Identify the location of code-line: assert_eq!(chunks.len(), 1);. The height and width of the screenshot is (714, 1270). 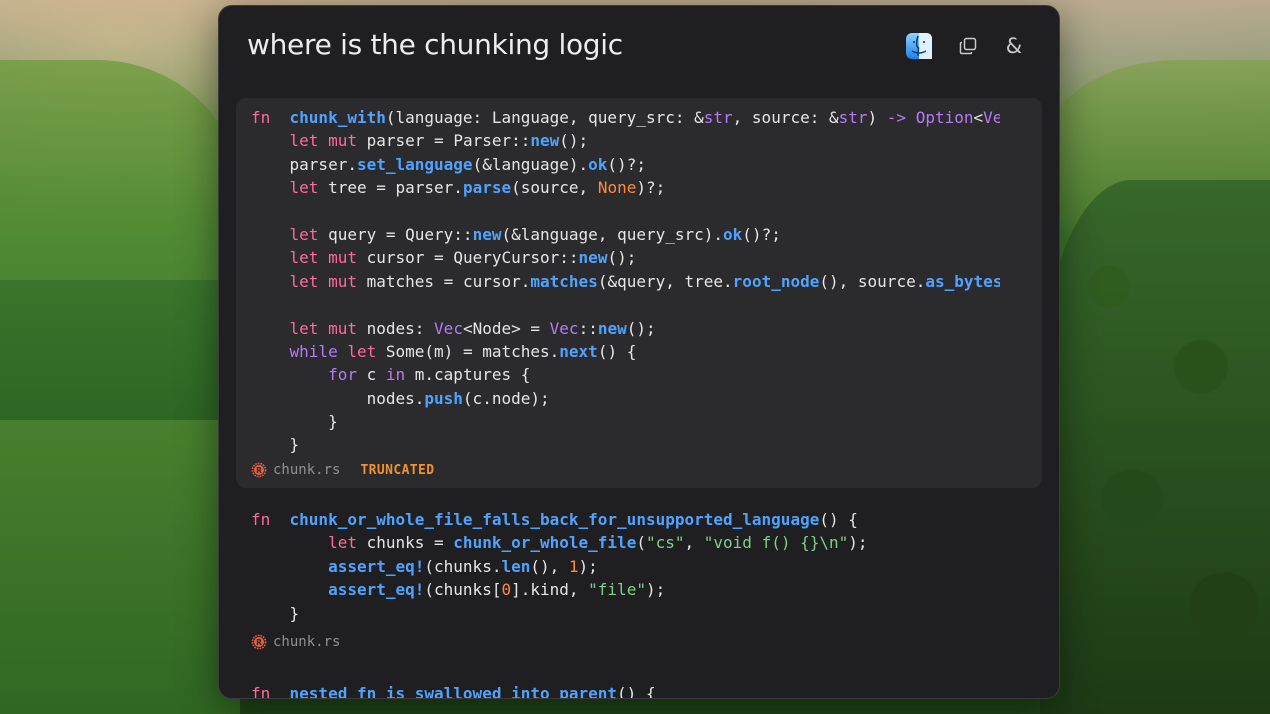
(559, 566).